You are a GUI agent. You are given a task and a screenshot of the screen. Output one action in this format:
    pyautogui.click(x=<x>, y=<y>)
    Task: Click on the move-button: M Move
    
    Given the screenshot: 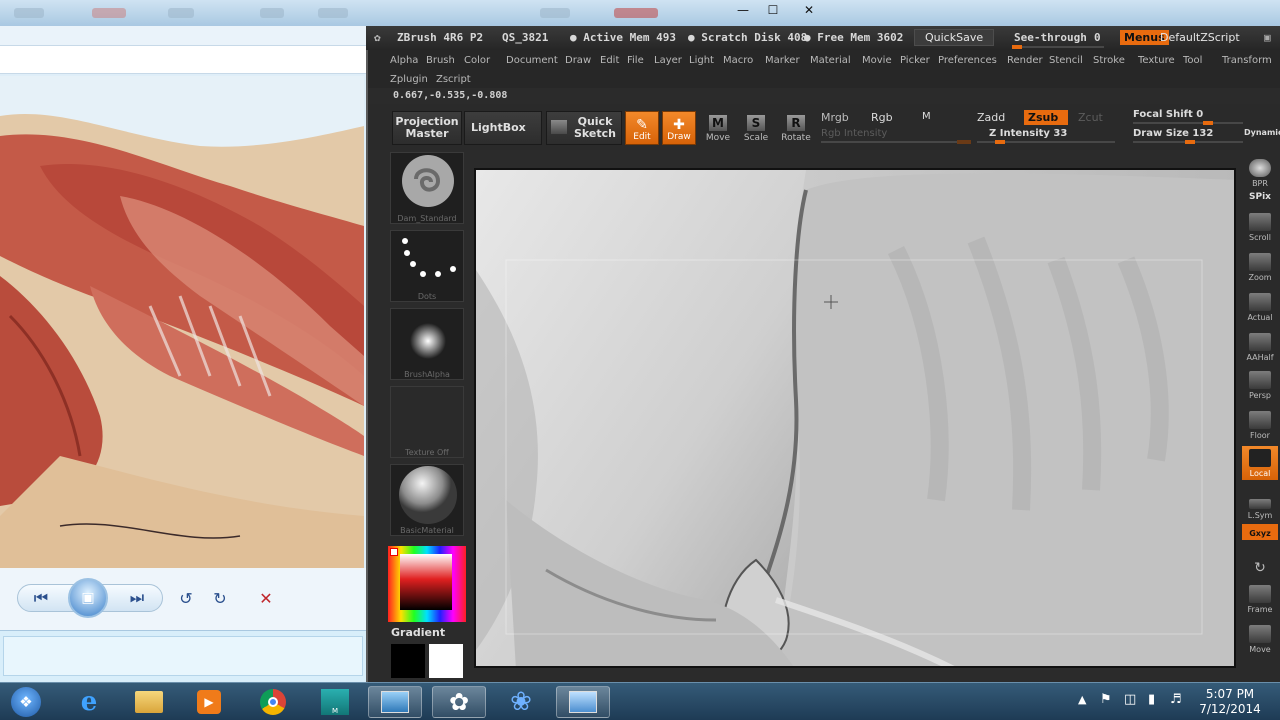 What is the action you would take?
    pyautogui.click(x=718, y=128)
    